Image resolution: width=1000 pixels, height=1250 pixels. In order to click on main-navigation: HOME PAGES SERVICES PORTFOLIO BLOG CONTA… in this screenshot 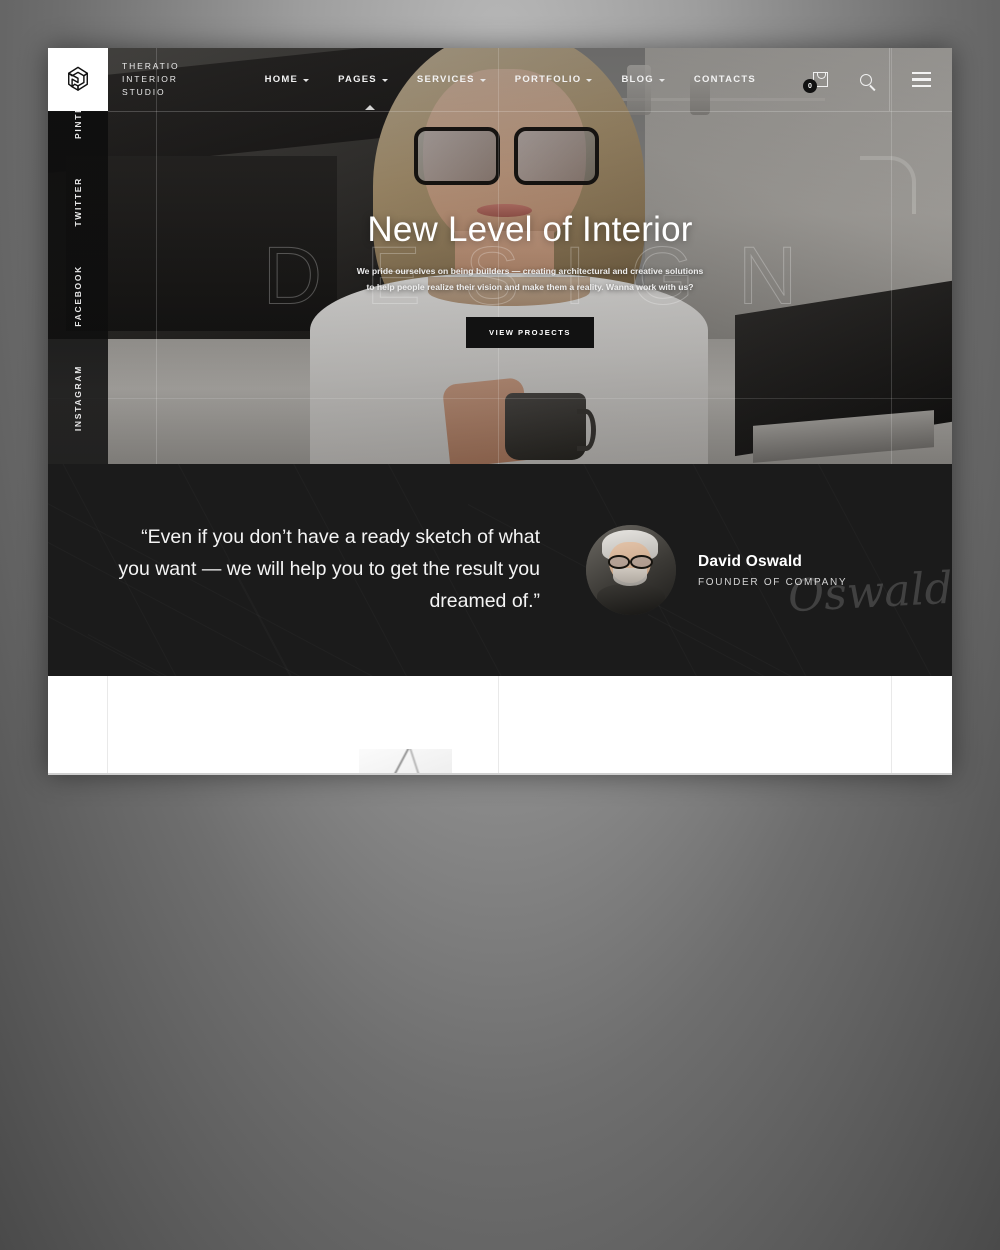, I will do `click(510, 79)`.